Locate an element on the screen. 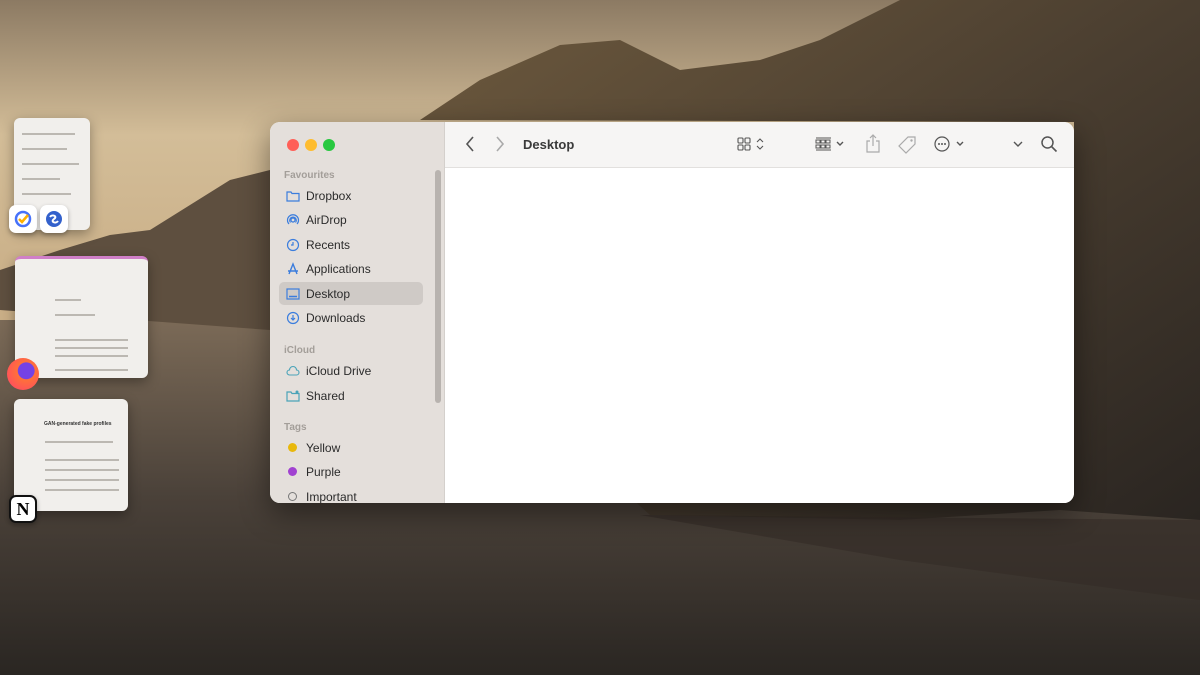 The image size is (1200, 675). sidebar-item-shared: Shared is located at coordinates (351, 395).